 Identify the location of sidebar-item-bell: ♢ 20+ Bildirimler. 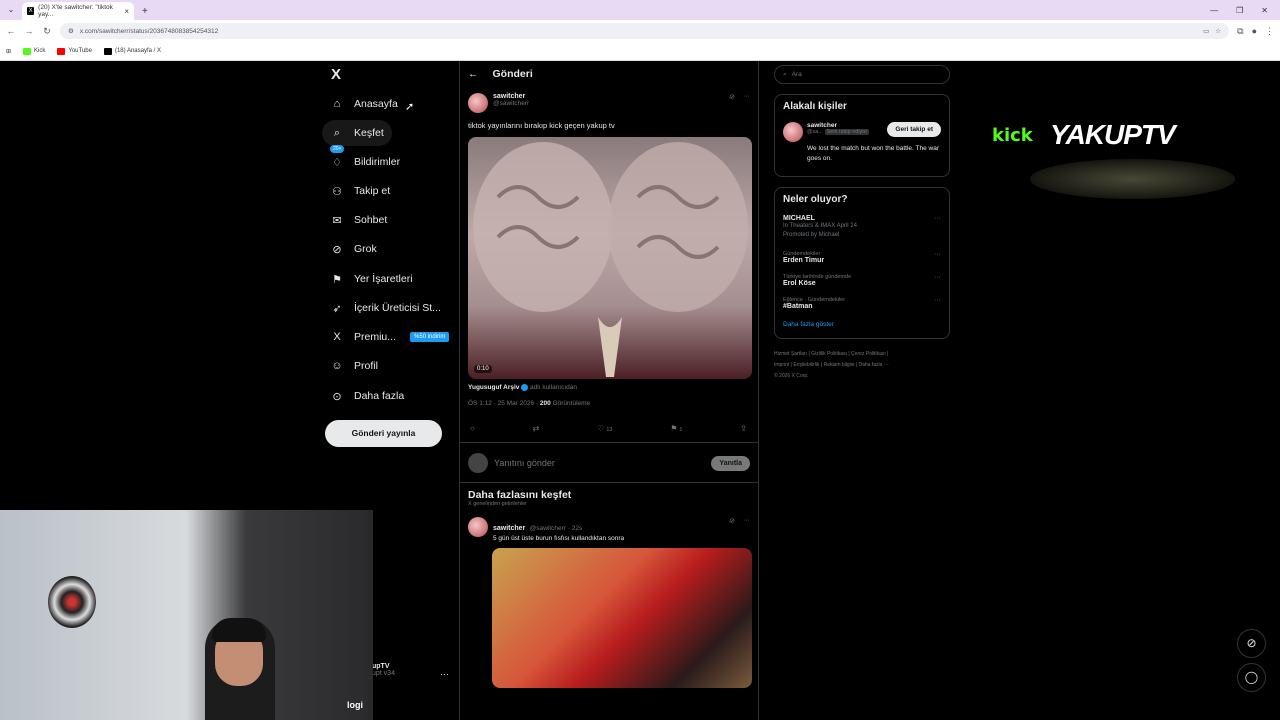
(365, 160).